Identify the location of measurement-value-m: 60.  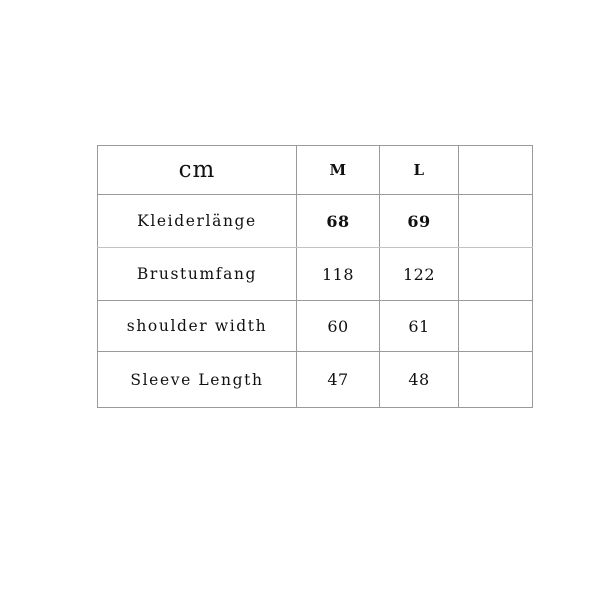
(338, 326).